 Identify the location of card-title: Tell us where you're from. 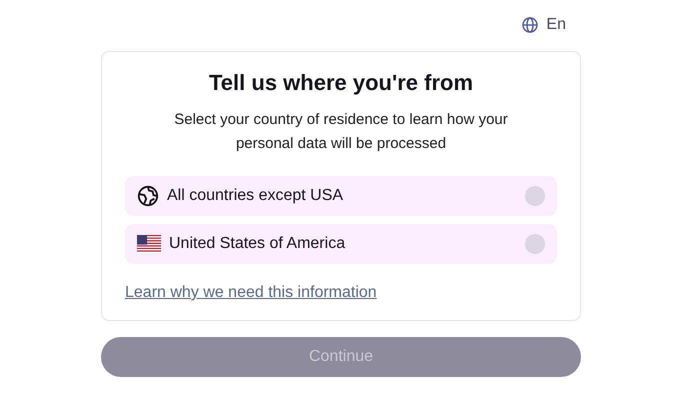
(341, 83).